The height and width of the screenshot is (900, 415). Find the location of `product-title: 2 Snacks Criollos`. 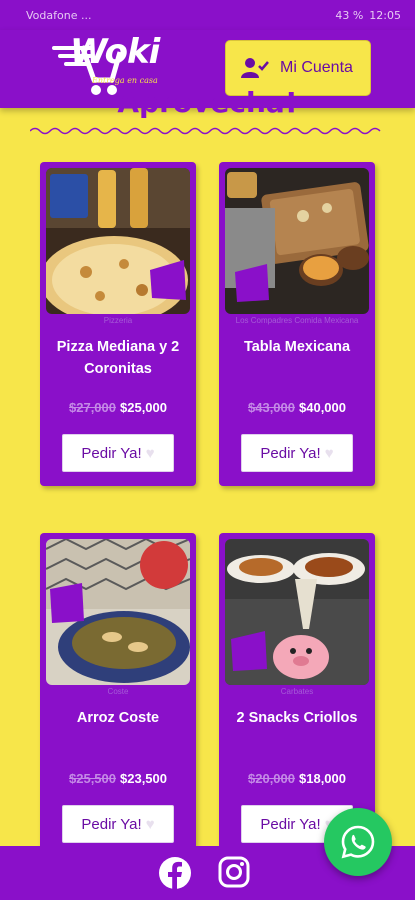

product-title: 2 Snacks Criollos is located at coordinates (297, 718).